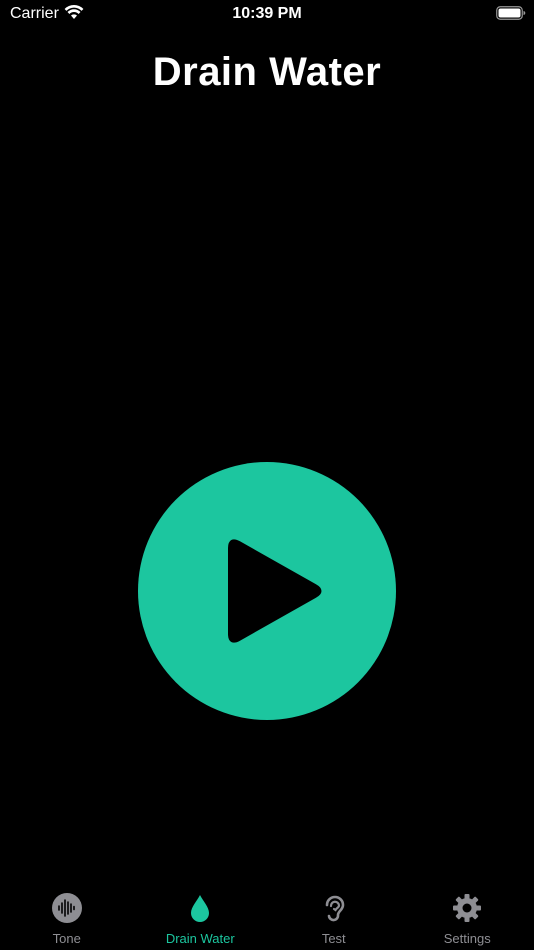 The image size is (534, 950). I want to click on play-icon, so click(275, 591).